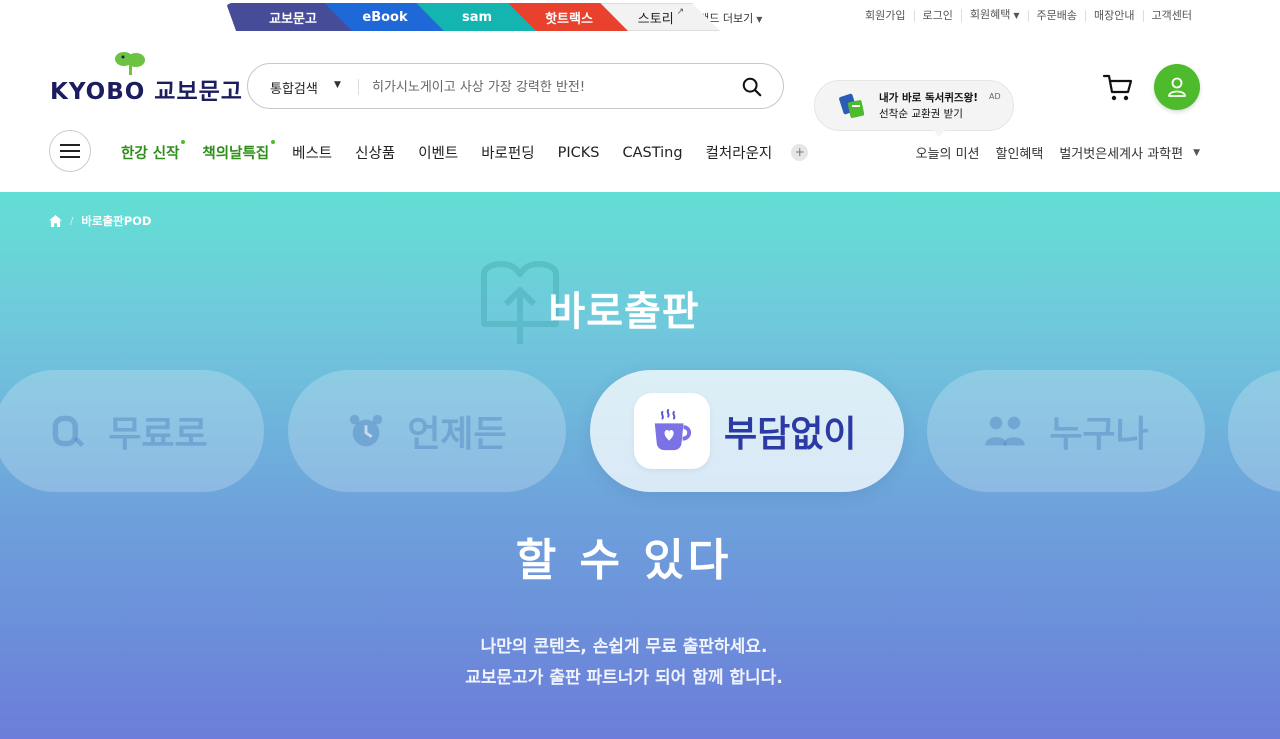 The width and height of the screenshot is (1280, 739). What do you see at coordinates (1050, 152) in the screenshot?
I see `nav-right-links: 오늘의 미션 할인혜택 벌거벗은세계사 과학편 ▼` at bounding box center [1050, 152].